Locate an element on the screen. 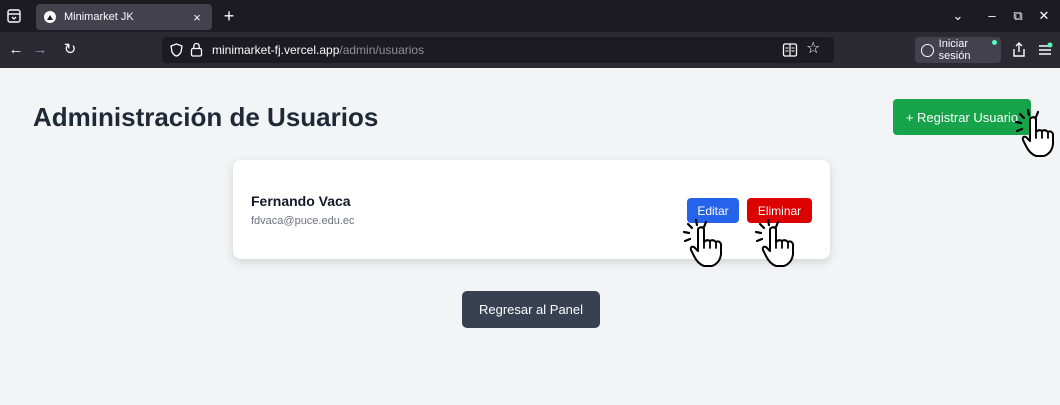 Image resolution: width=1060 pixels, height=405 pixels. lock-icon is located at coordinates (196, 49).